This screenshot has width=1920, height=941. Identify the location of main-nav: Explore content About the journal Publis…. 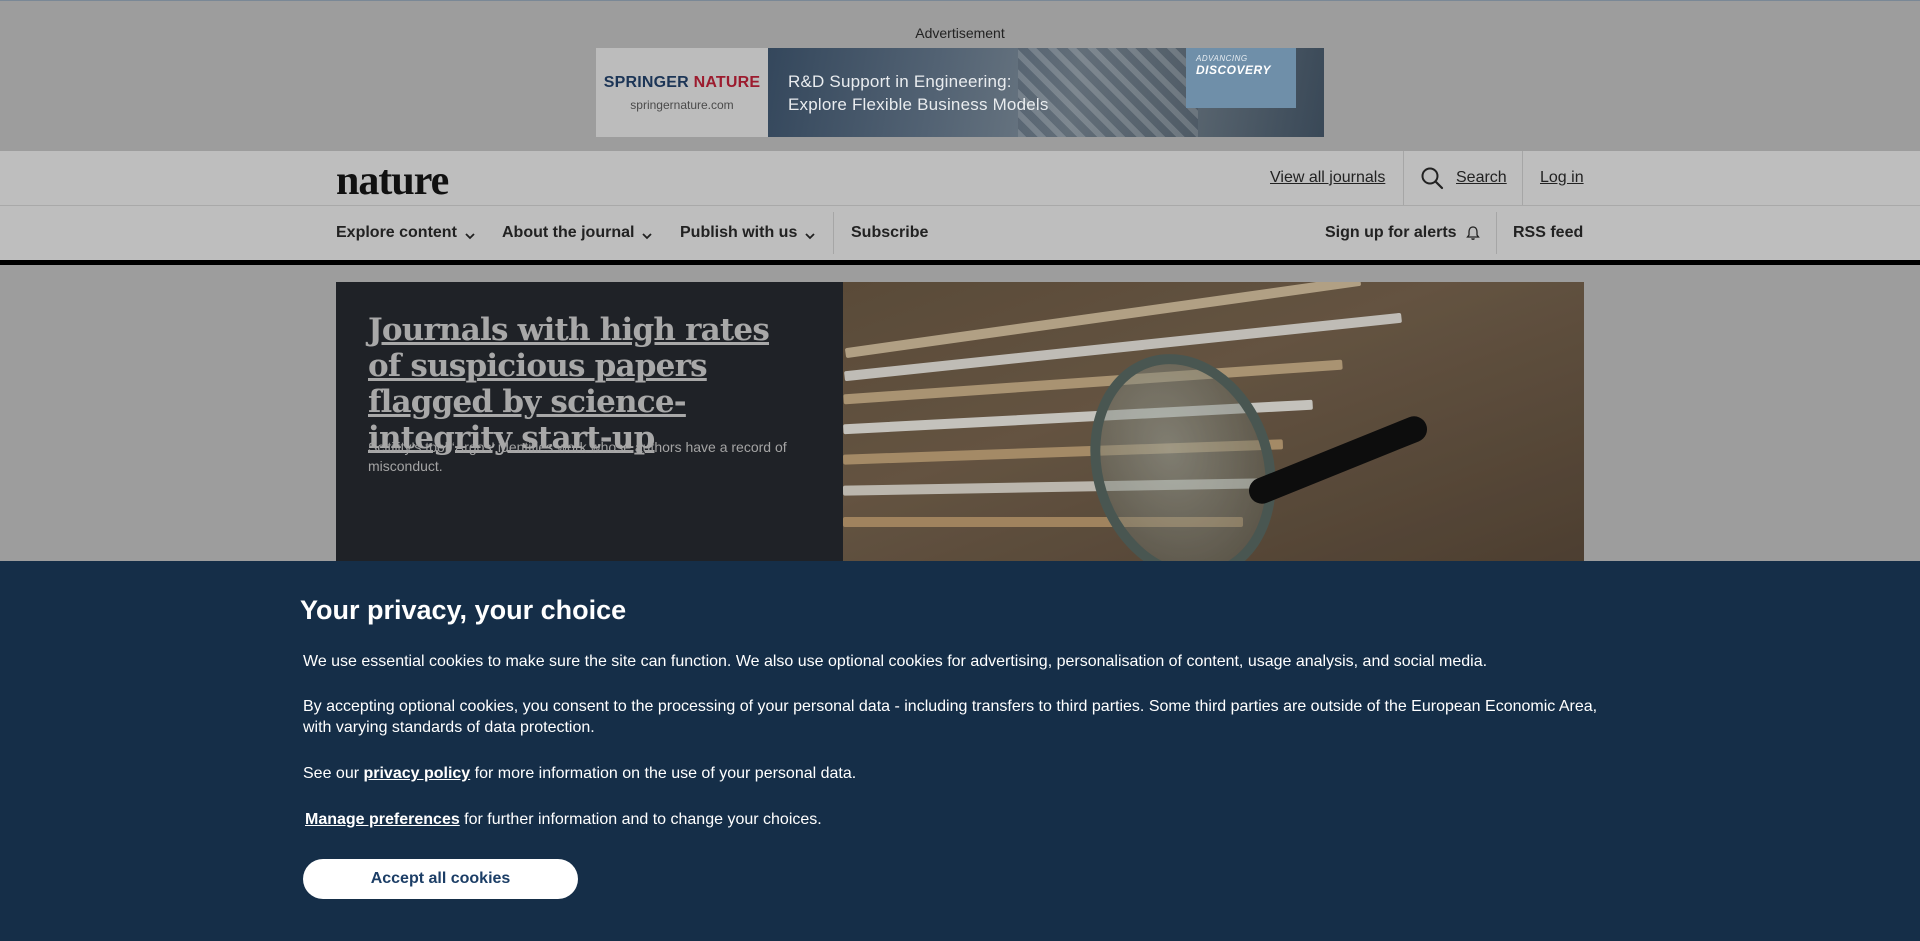
(960, 233).